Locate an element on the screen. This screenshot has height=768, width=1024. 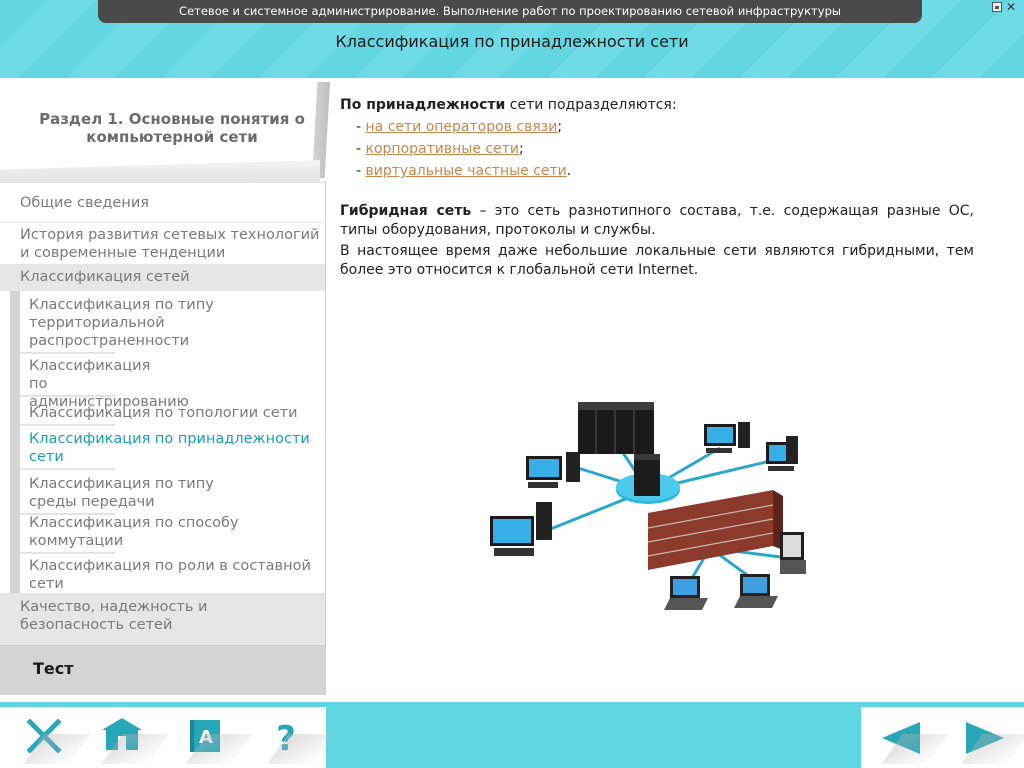
subitem-switching: Классификация по способу коммутации is located at coordinates (132, 534).